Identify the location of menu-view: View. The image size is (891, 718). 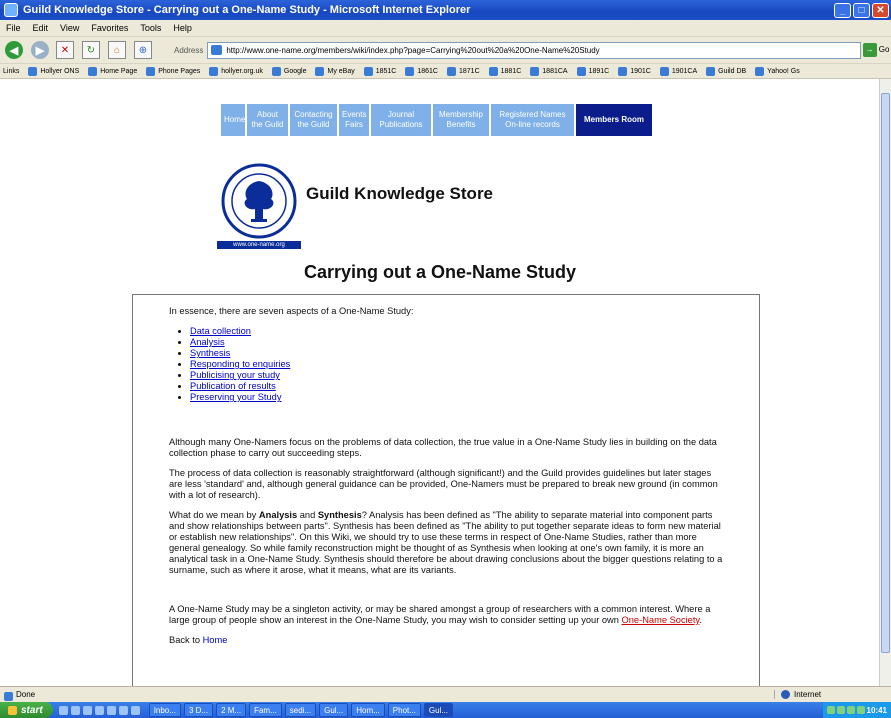
(69, 28).